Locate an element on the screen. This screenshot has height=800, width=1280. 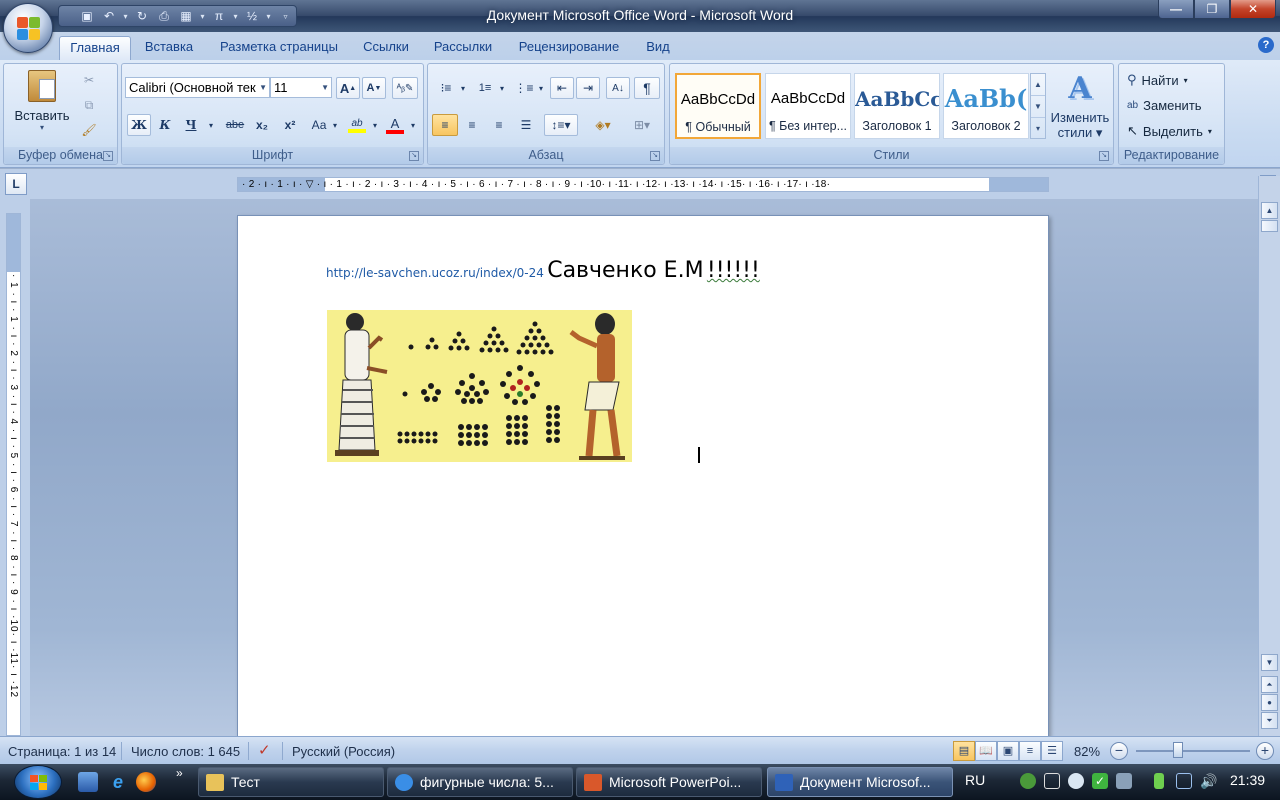
tab-references: Ссылки is located at coordinates (386, 48).